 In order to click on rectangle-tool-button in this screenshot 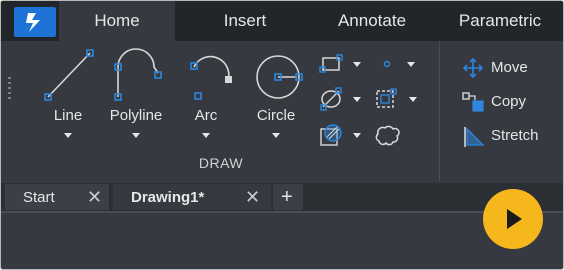, I will do `click(343, 64)`.